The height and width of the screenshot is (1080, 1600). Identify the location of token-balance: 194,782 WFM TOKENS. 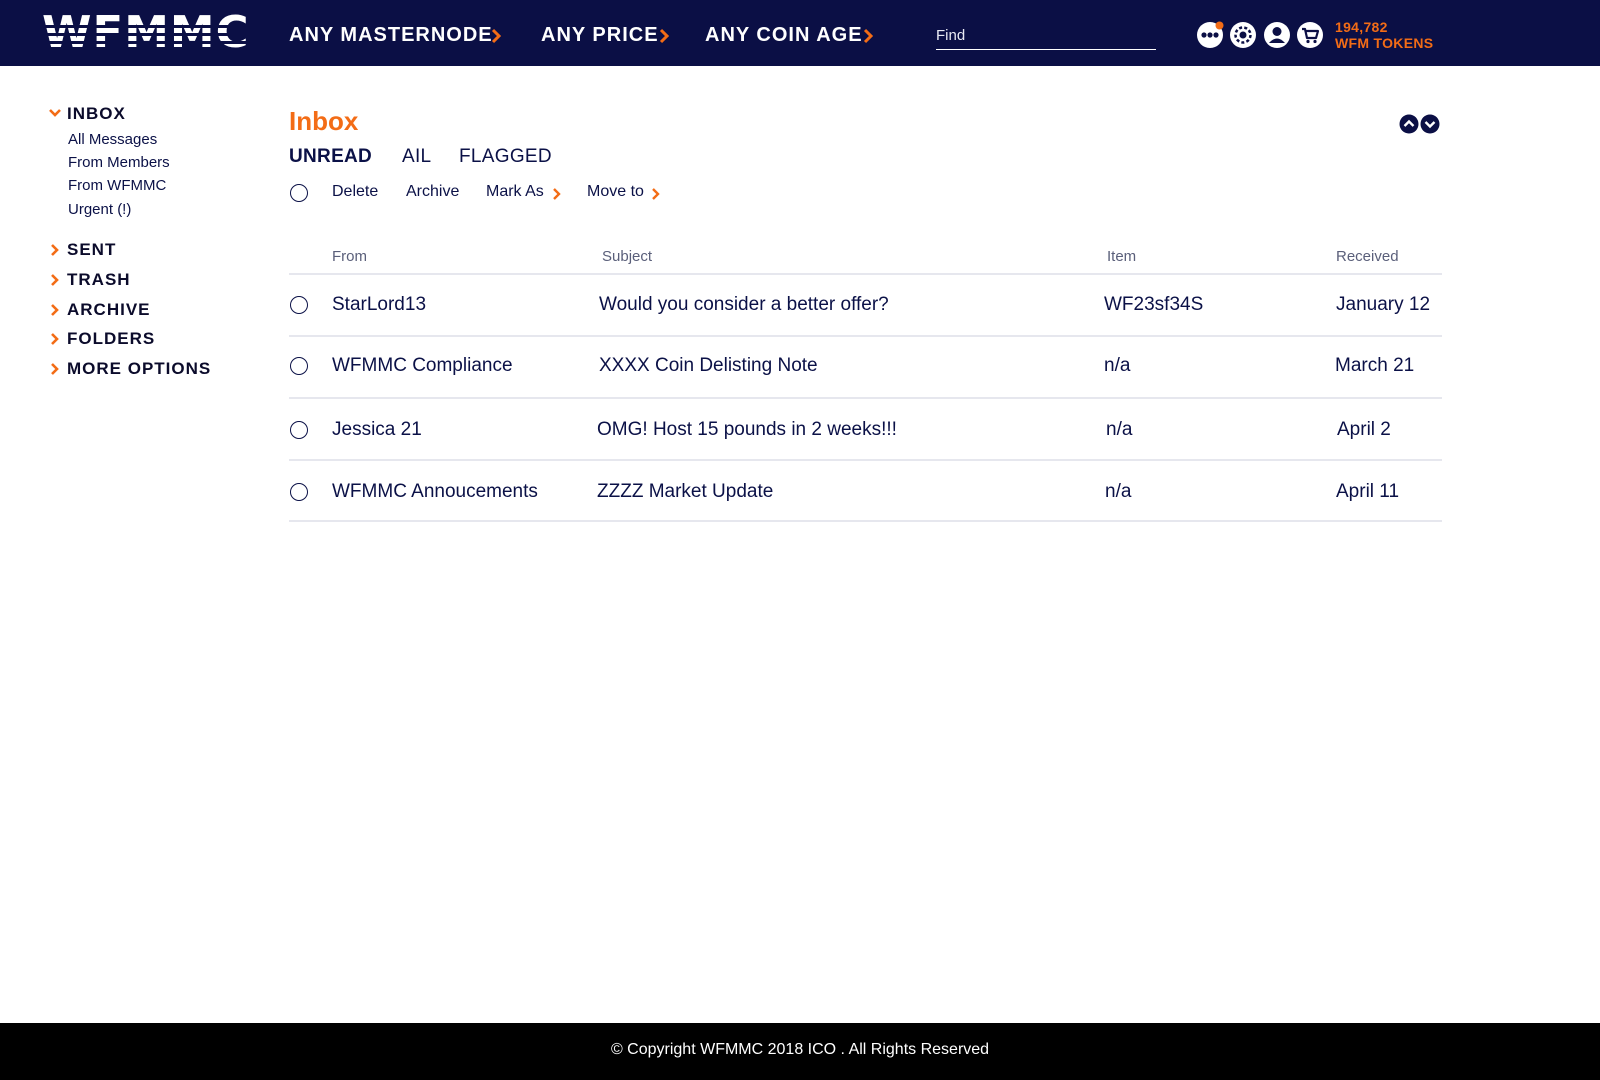
(1384, 35).